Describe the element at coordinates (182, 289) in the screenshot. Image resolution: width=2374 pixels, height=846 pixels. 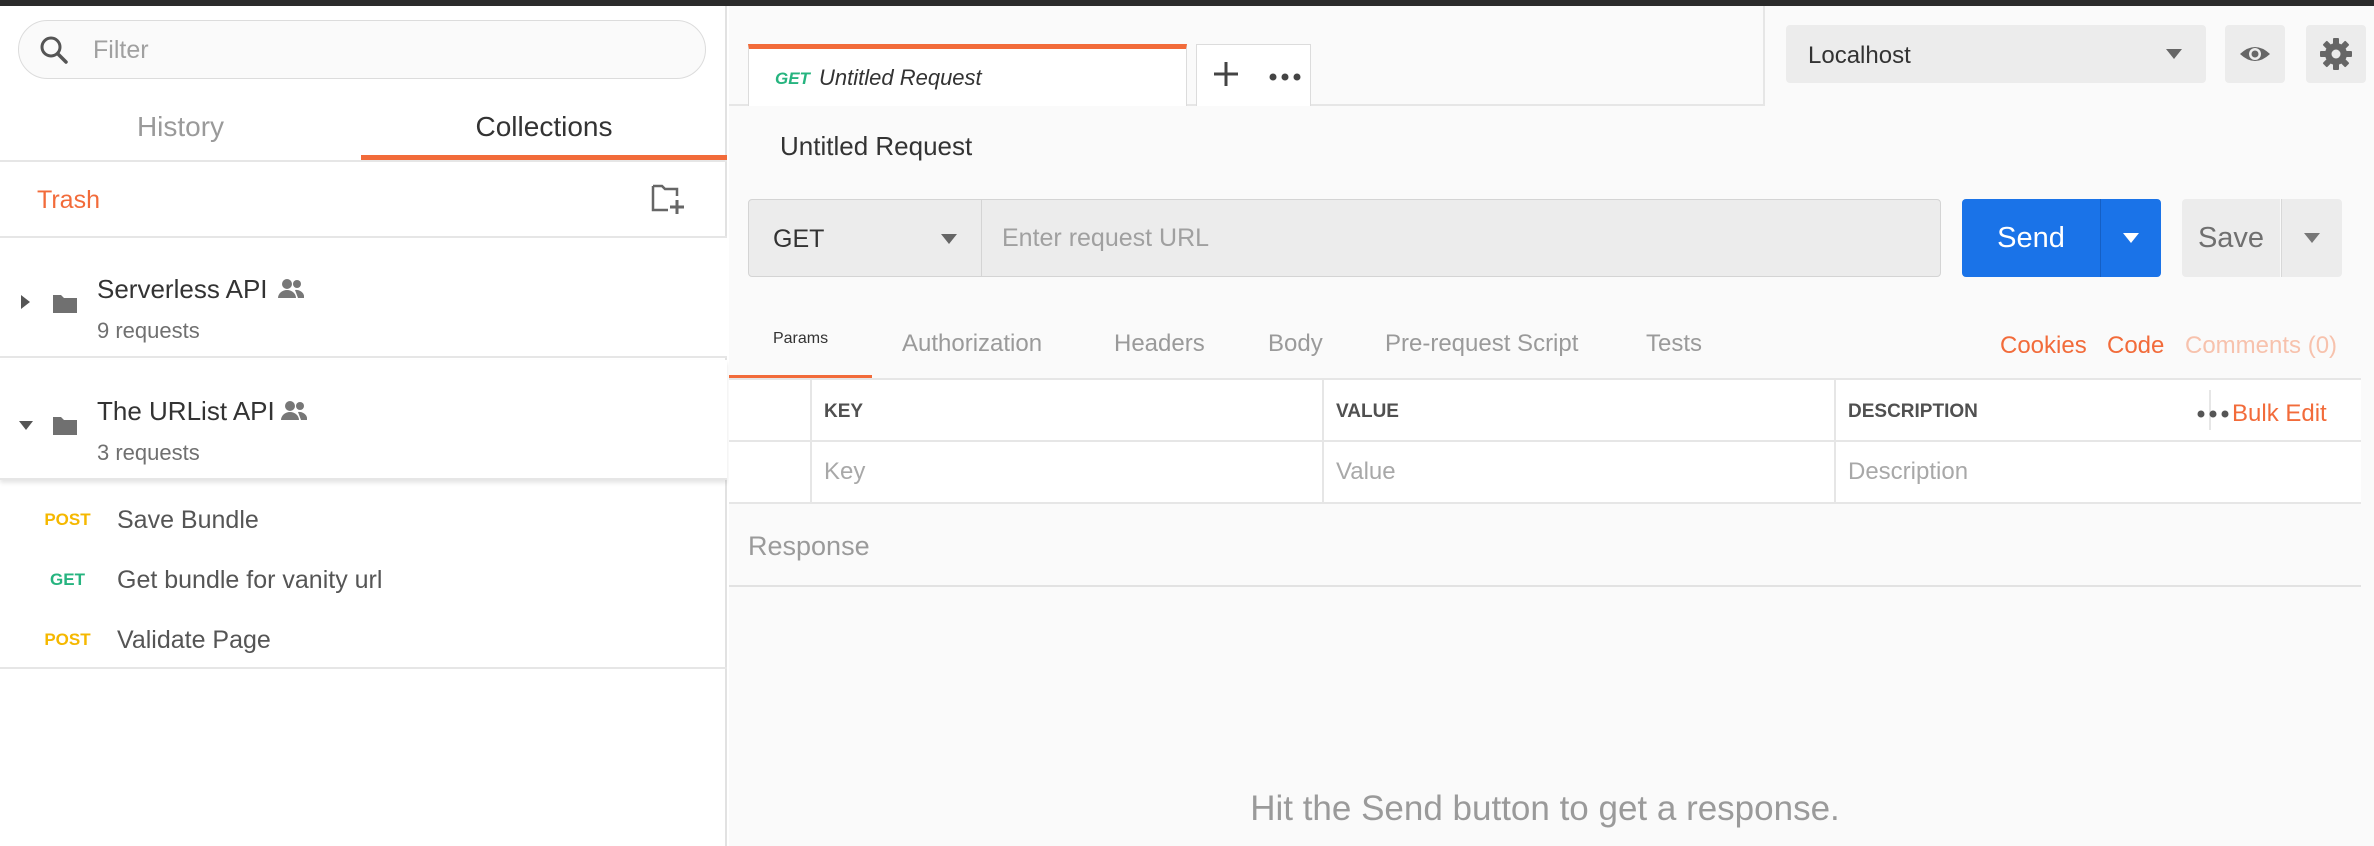
I see `collection-name: Serverless API` at that location.